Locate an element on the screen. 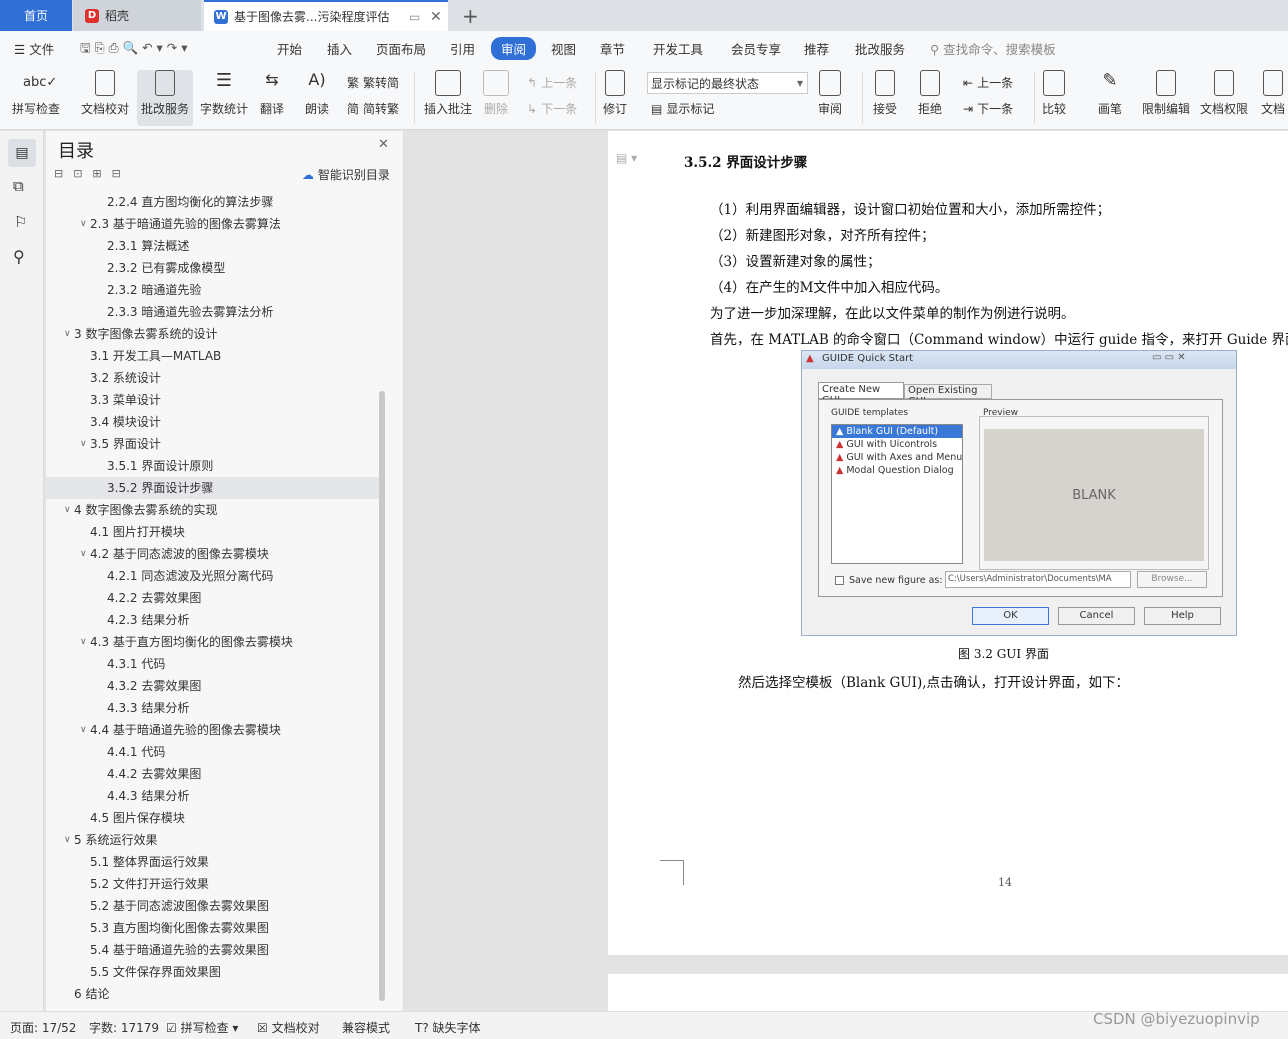 The width and height of the screenshot is (1288, 1039). toc-item: ∨ 4.3 基于直方图均衡化的图像去雾模块 is located at coordinates (213, 642).